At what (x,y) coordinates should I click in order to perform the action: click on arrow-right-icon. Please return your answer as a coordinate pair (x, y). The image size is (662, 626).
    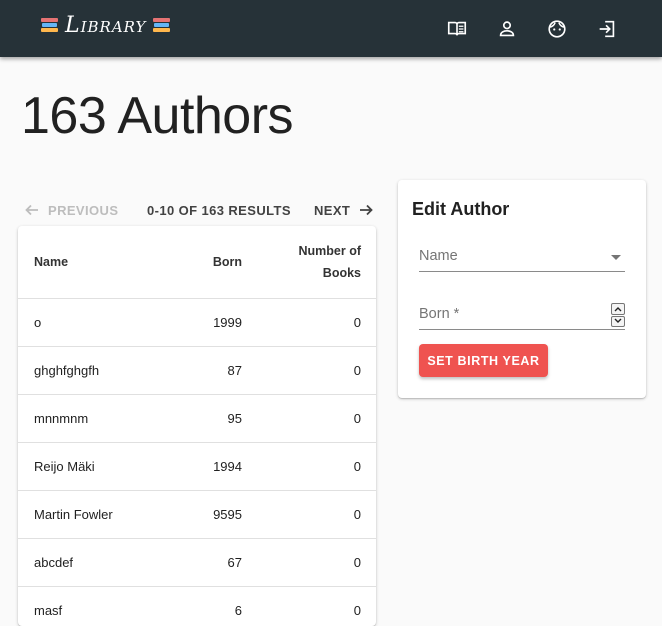
    Looking at the image, I should click on (367, 210).